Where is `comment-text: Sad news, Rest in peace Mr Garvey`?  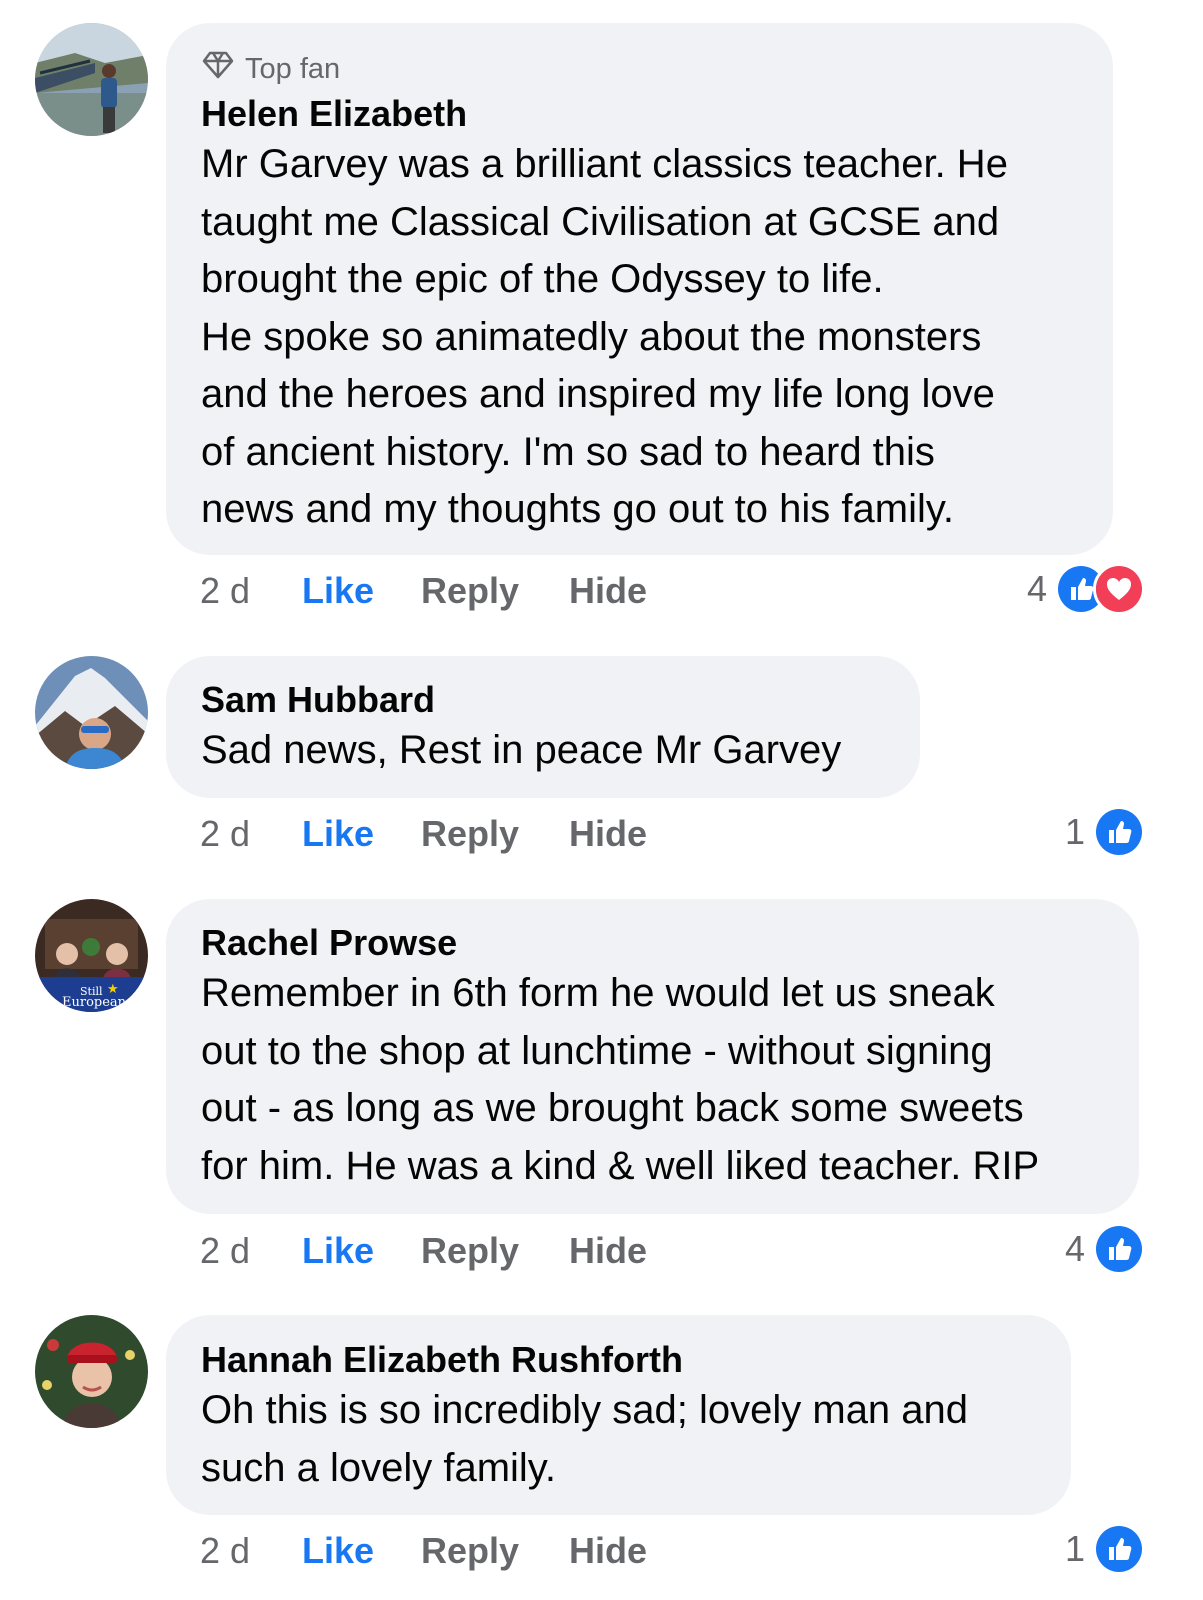
comment-text: Sad news, Rest in peace Mr Garvey is located at coordinates (542, 751).